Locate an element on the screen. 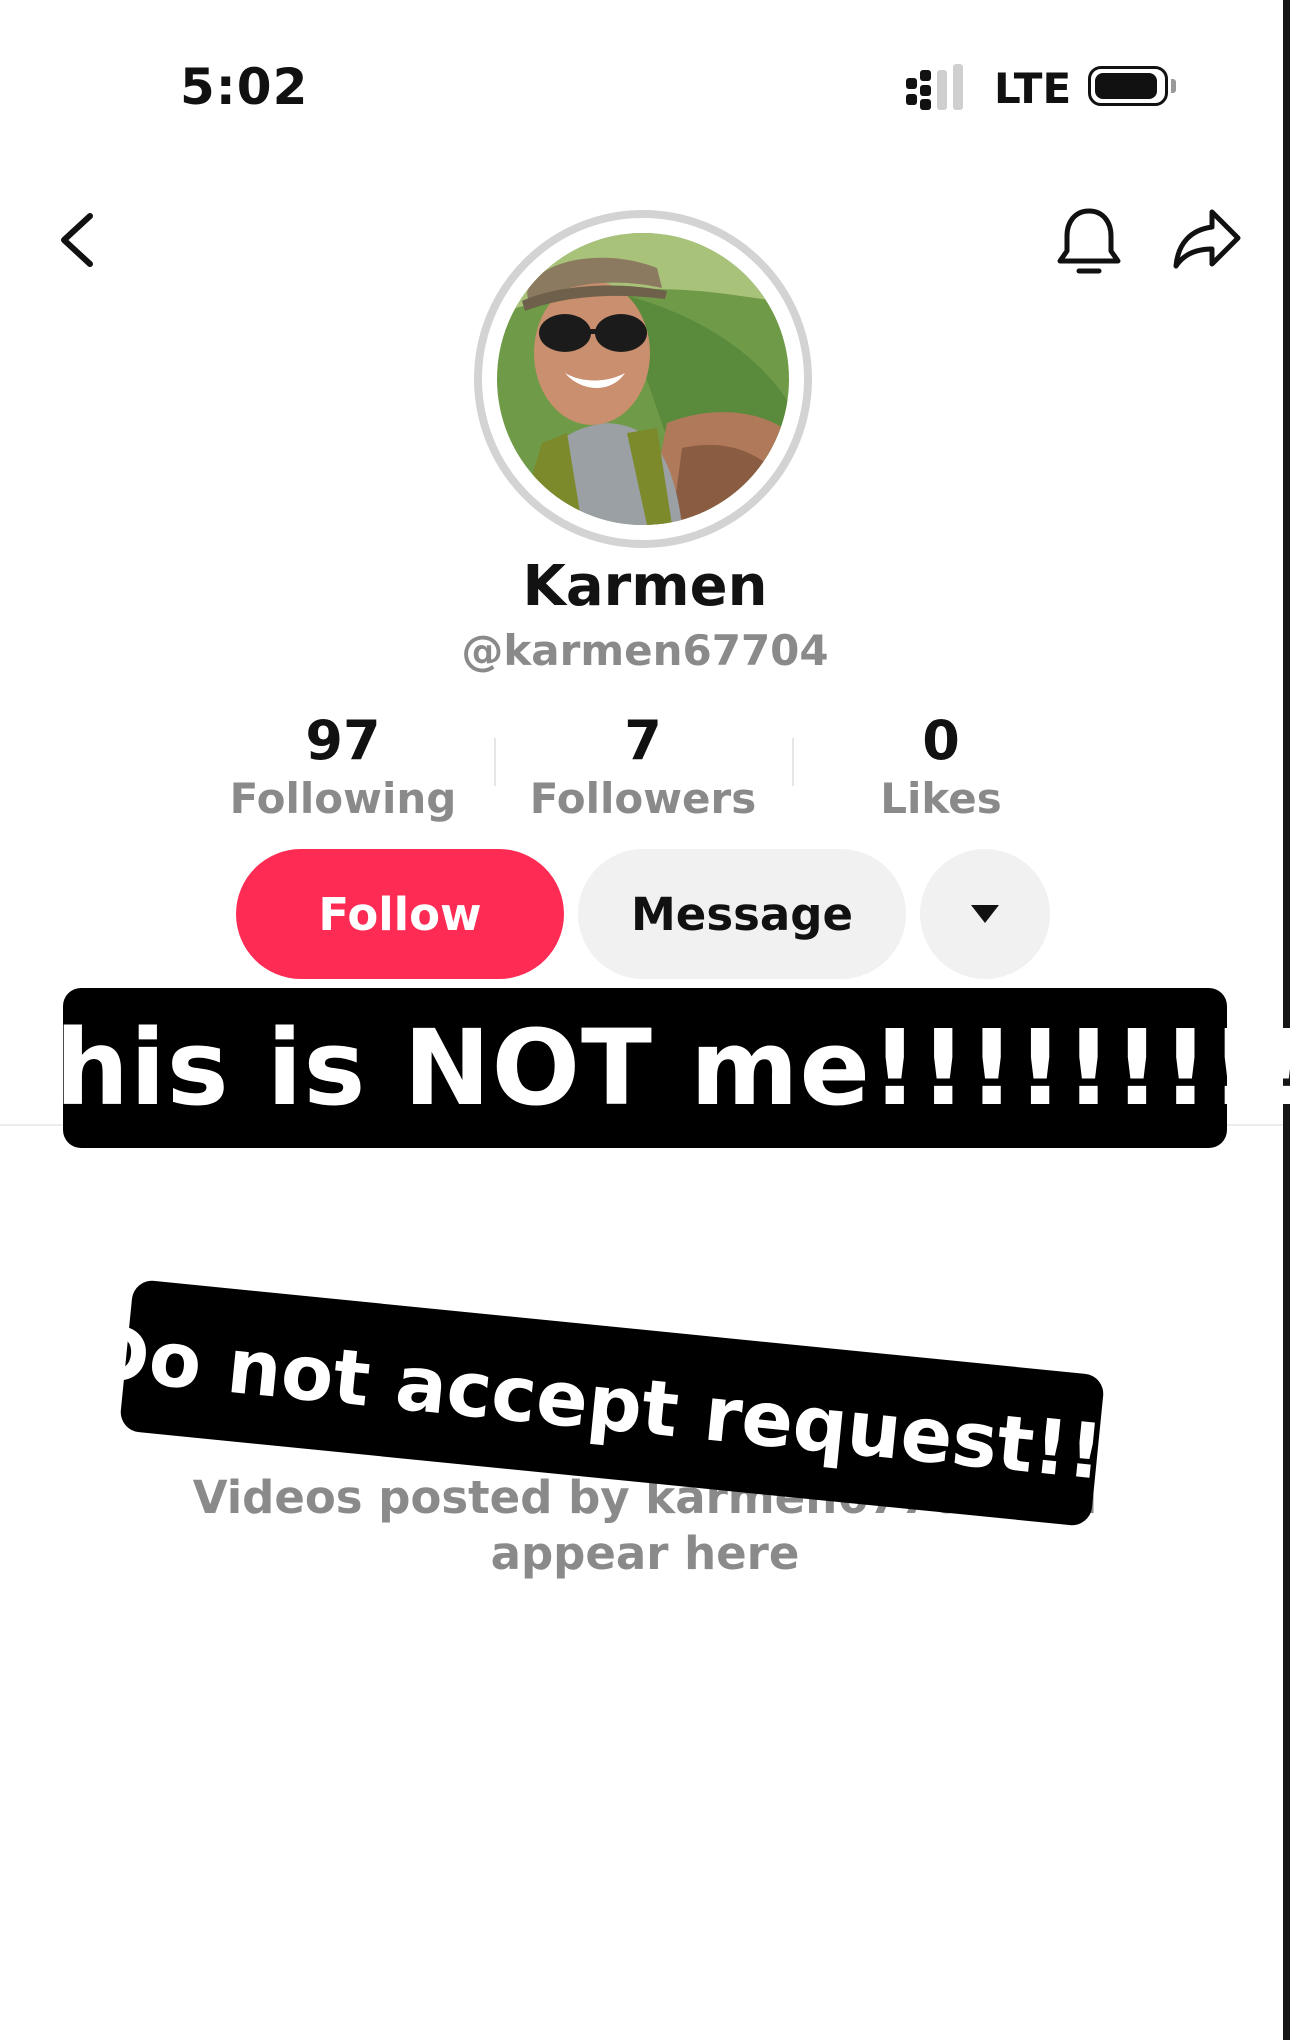 The width and height of the screenshot is (1290, 2040). share-arrow-icon is located at coordinates (1207, 239).